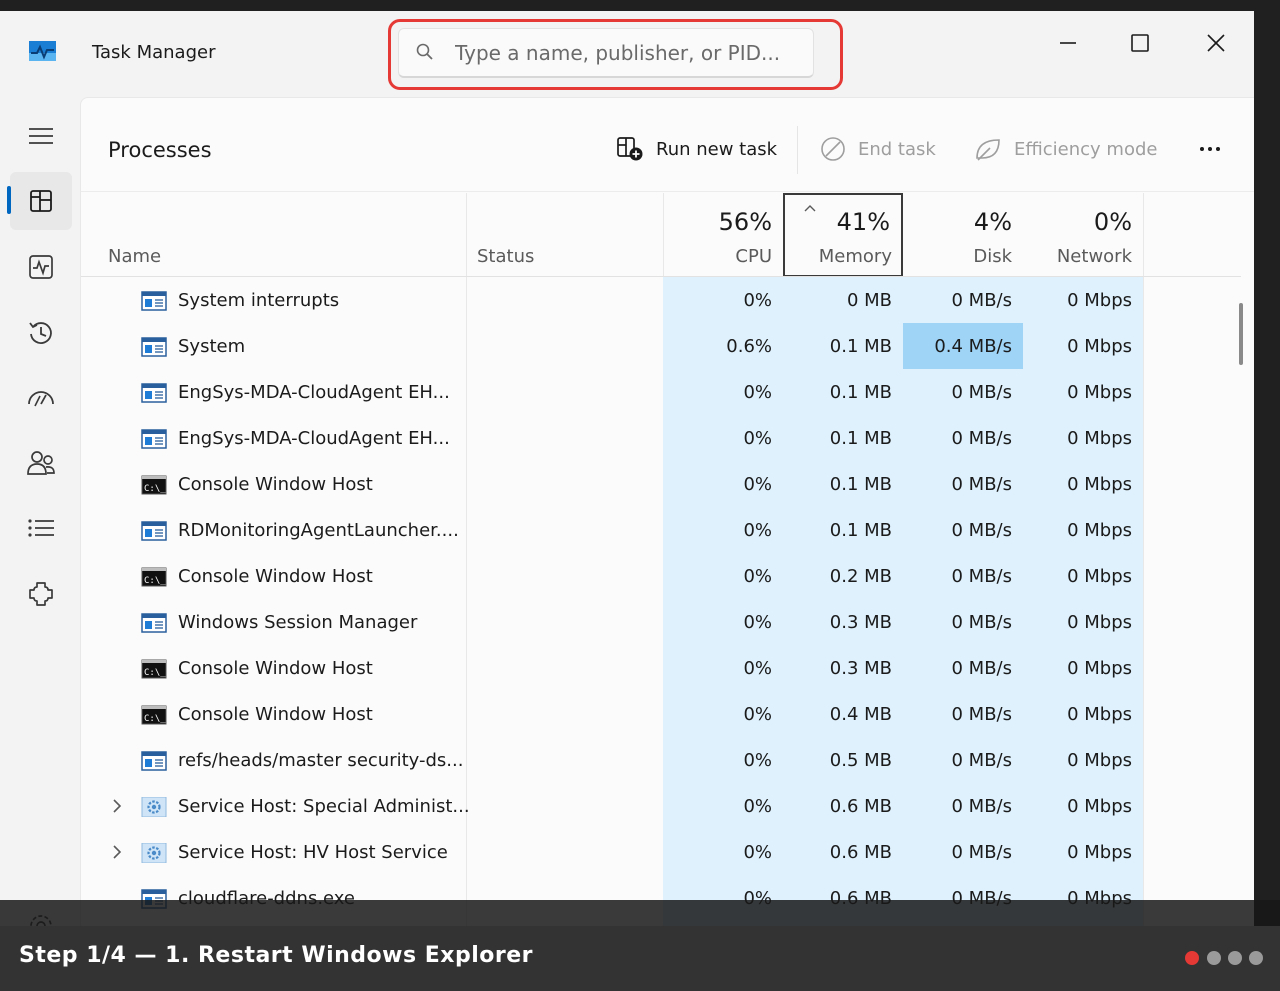  What do you see at coordinates (1241, 334) in the screenshot?
I see `vertical-scrollbar` at bounding box center [1241, 334].